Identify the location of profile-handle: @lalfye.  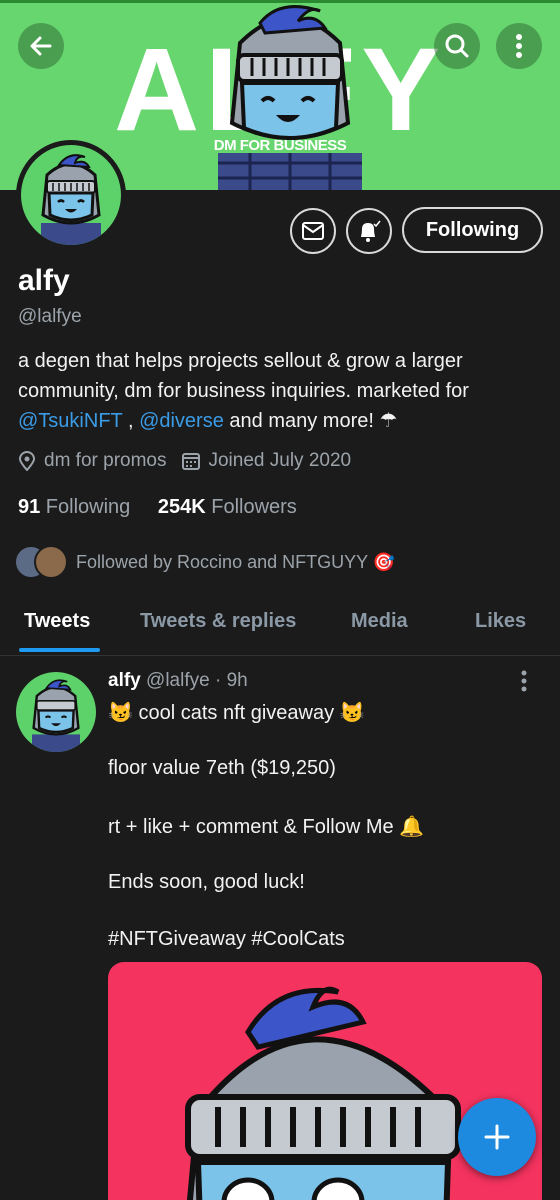
(50, 316).